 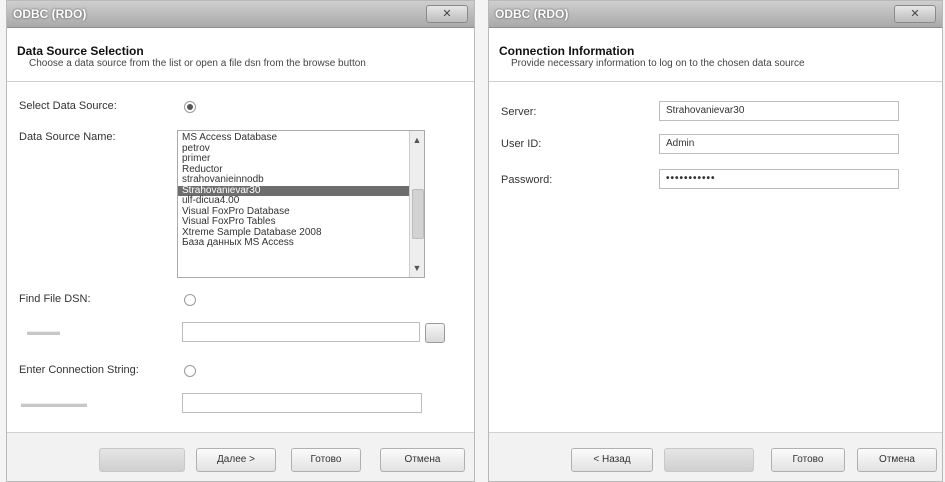 I want to click on header-title: Data Source Selection, so click(x=80, y=51).